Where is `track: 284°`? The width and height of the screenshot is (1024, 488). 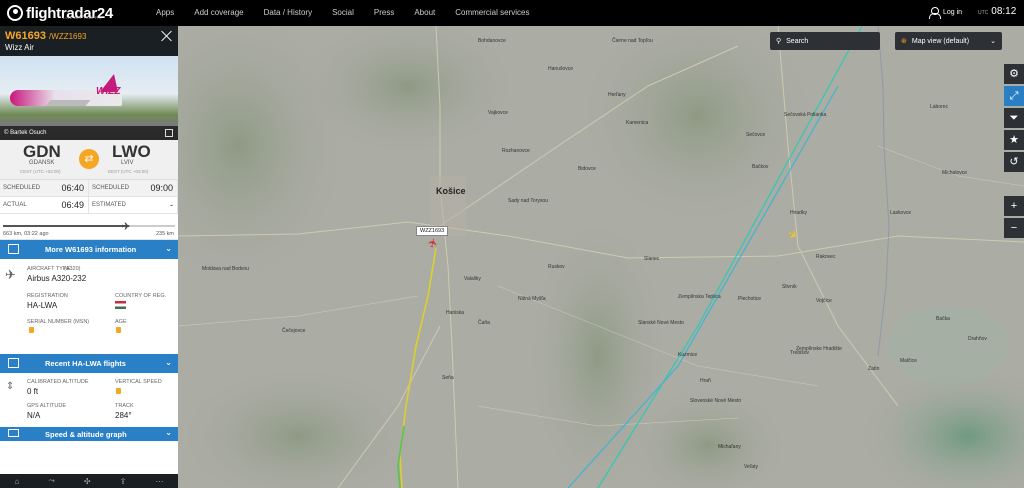 track: 284° is located at coordinates (123, 415).